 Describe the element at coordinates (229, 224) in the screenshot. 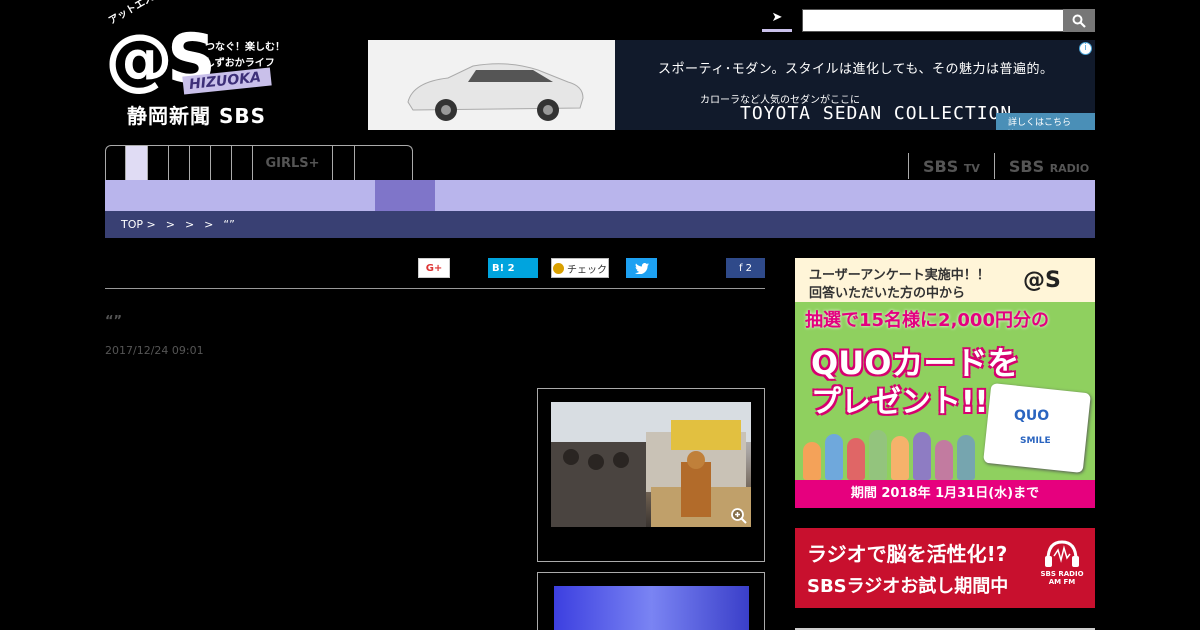

I see `breadcrumb-current: “”` at that location.